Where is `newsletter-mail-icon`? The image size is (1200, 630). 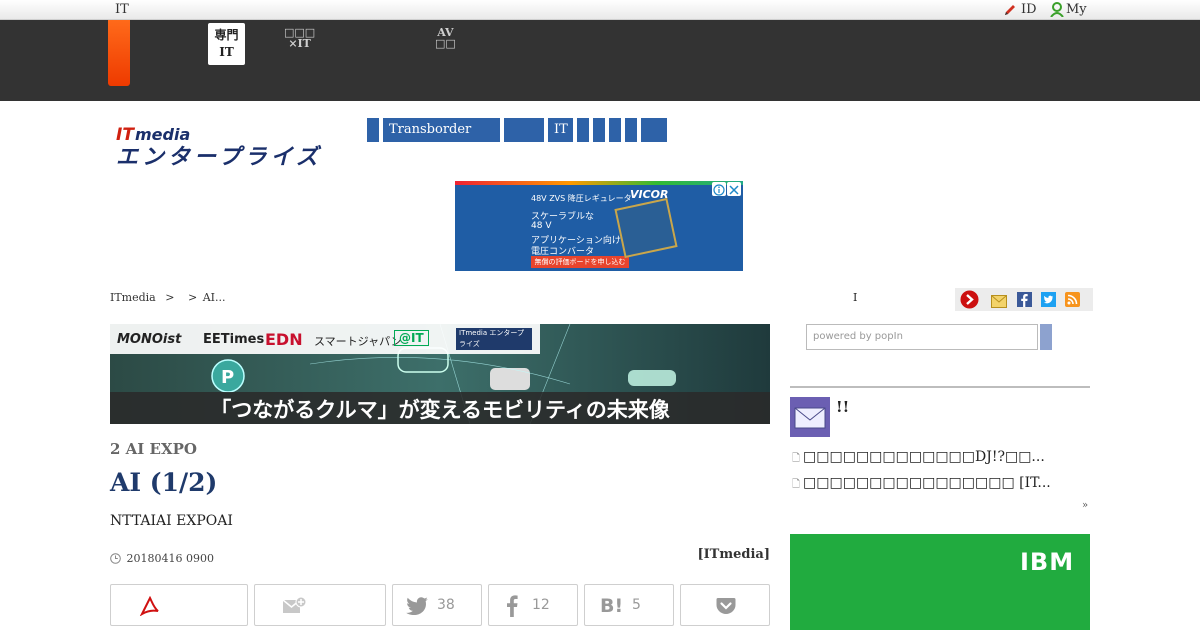 newsletter-mail-icon is located at coordinates (810, 417).